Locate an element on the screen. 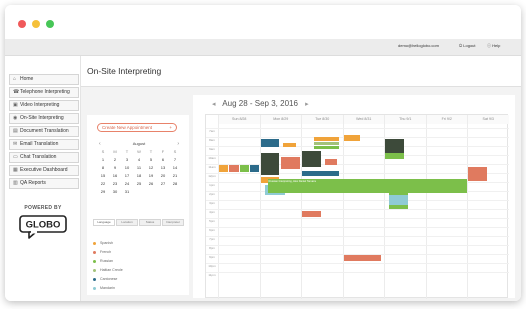  location-icon: ◉ is located at coordinates (15, 118).